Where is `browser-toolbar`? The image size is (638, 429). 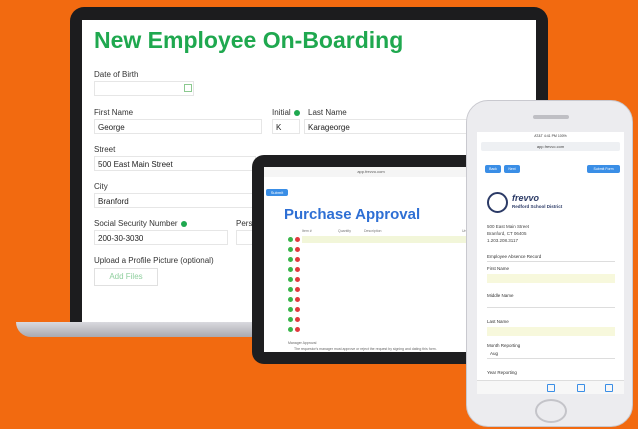 browser-toolbar is located at coordinates (550, 387).